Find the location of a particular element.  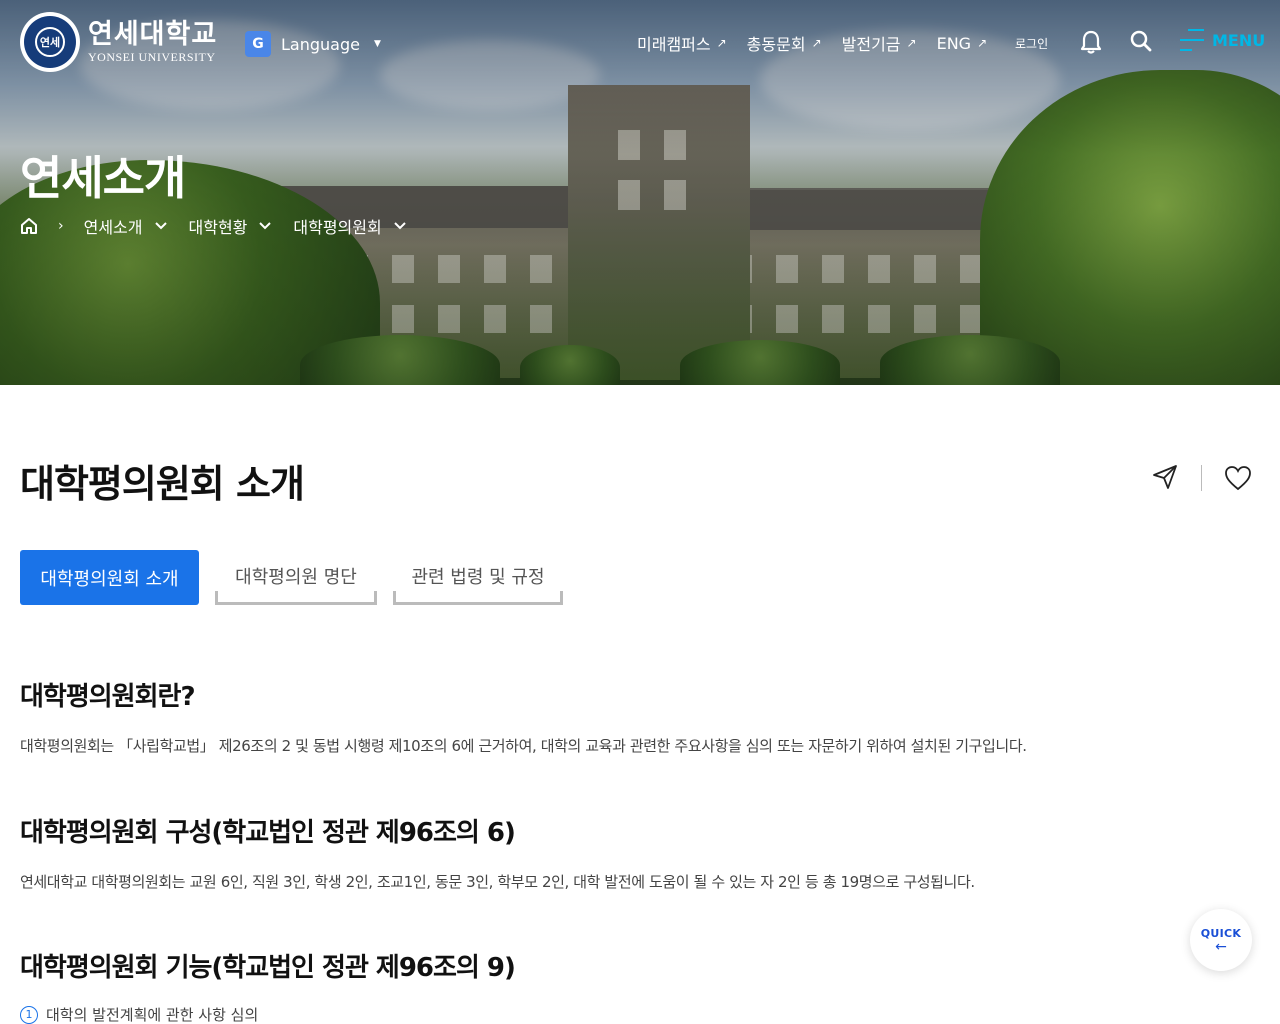

number-circle-icon: 1 is located at coordinates (29, 1014).